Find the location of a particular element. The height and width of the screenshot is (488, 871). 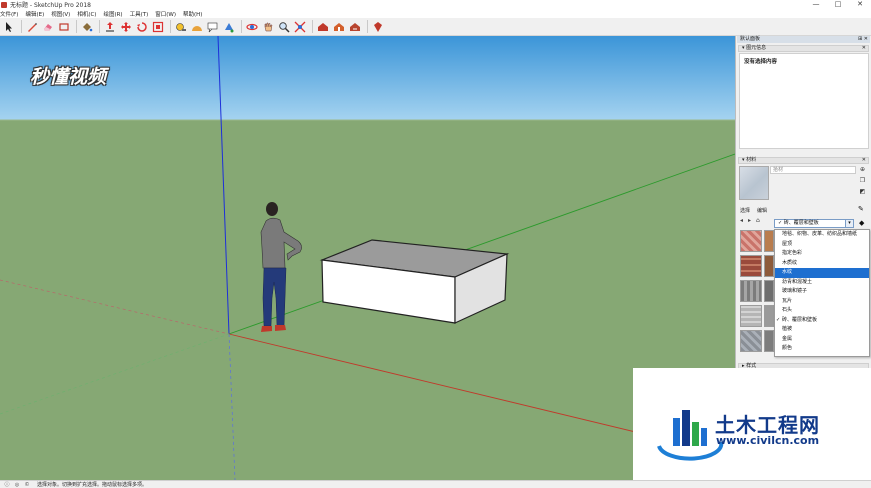

chevron-down-icon: ▾ is located at coordinates (849, 223).